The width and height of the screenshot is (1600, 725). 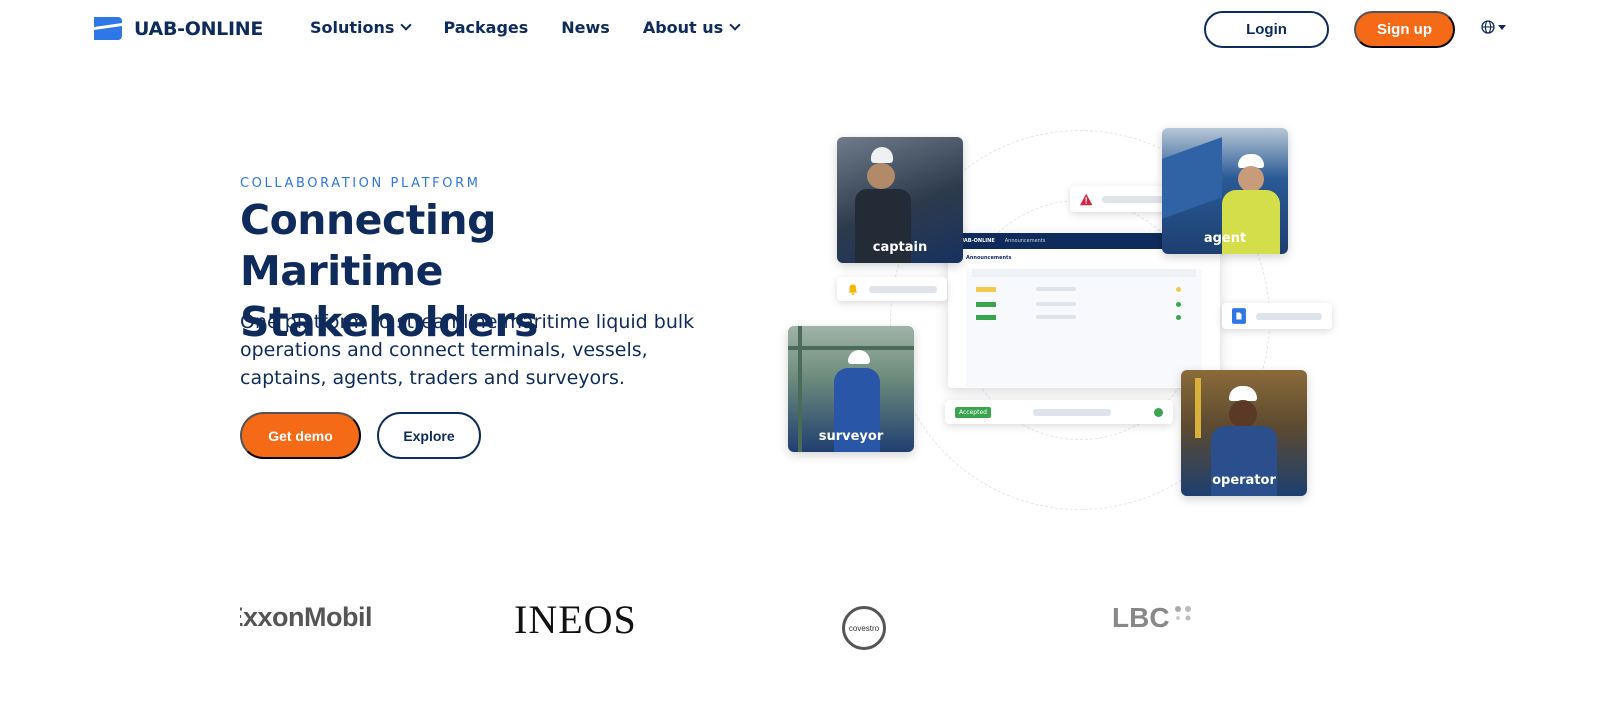 I want to click on nav-packages: Packages, so click(x=485, y=27).